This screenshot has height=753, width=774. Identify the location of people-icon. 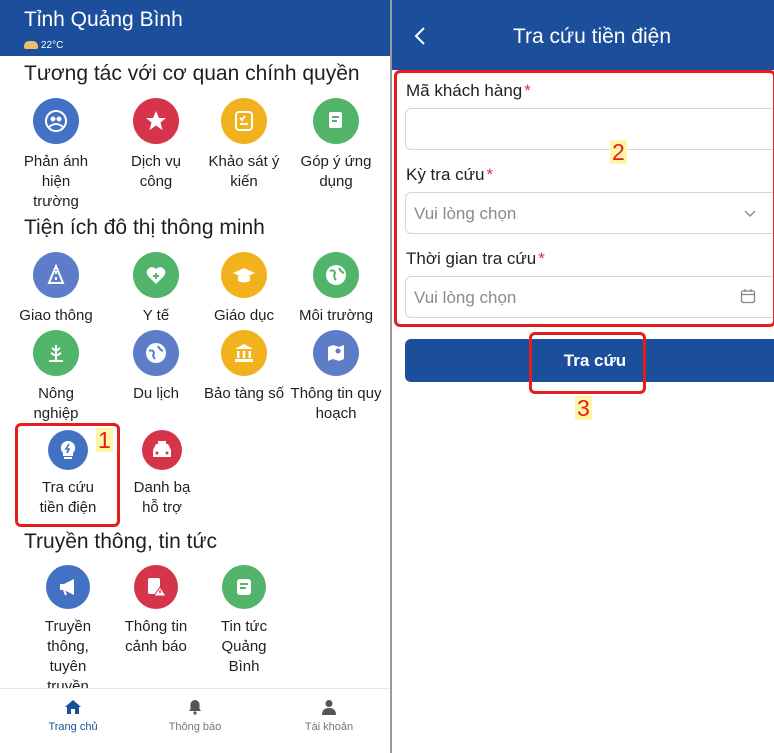
(56, 121).